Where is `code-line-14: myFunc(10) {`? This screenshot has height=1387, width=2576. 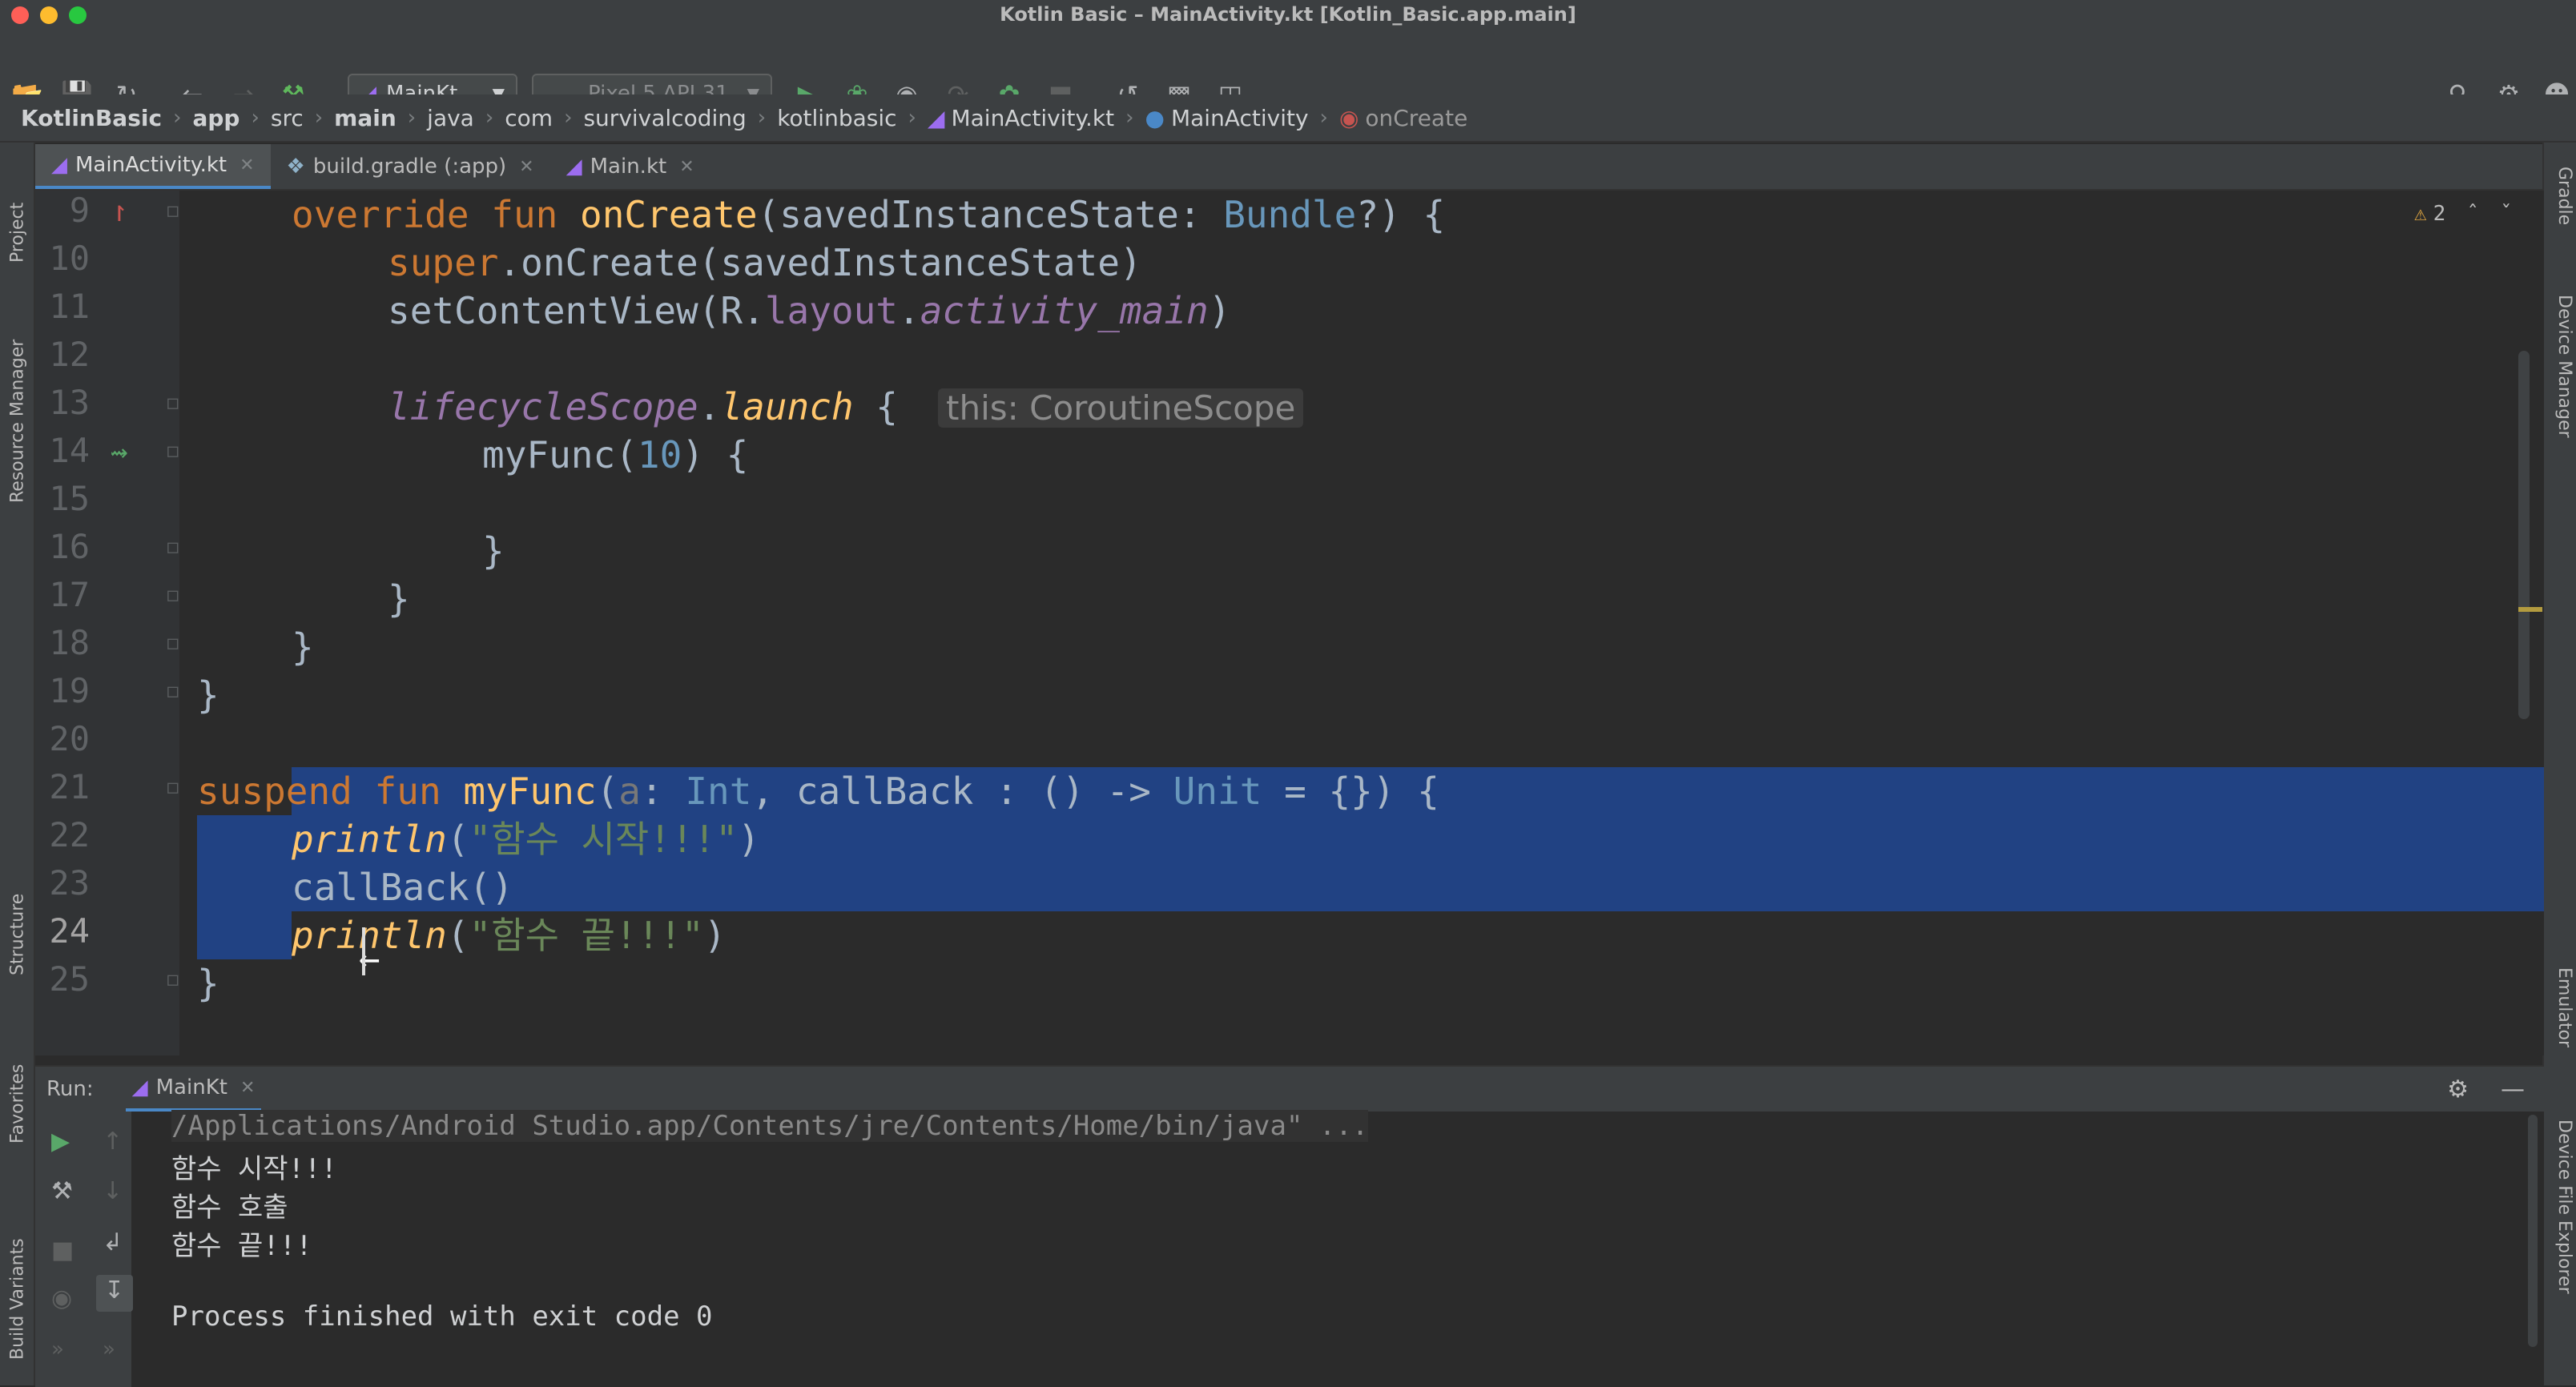
code-line-14: myFunc(10) { is located at coordinates (615, 454).